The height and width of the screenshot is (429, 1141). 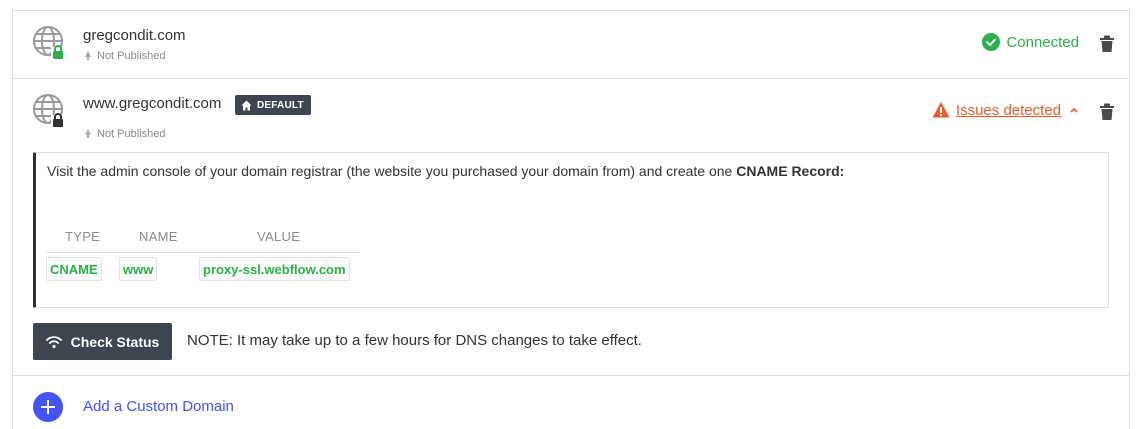 I want to click on connection-status-label: Connected, so click(x=1042, y=42).